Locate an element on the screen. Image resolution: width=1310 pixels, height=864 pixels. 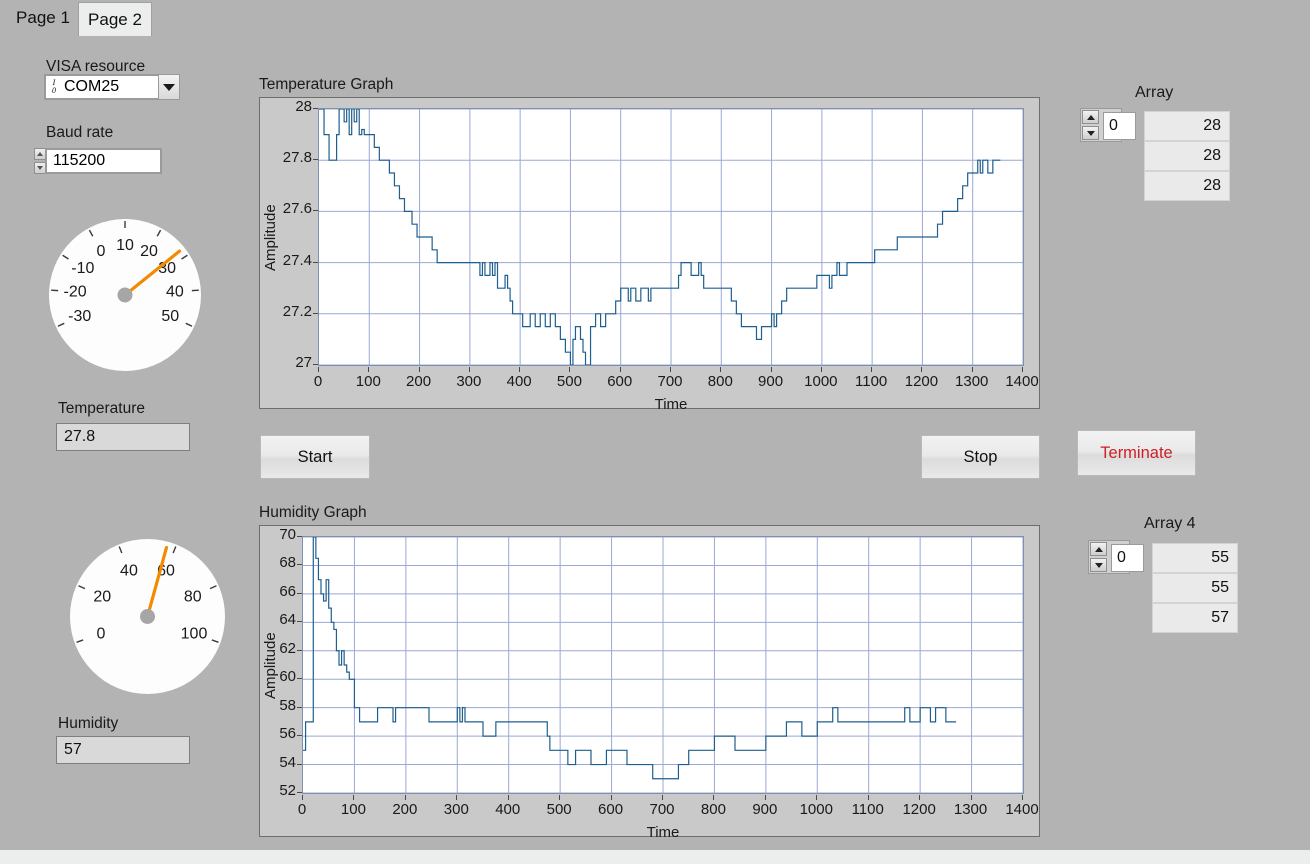
visa-resource-combo: I0 COM25 is located at coordinates (112, 87).